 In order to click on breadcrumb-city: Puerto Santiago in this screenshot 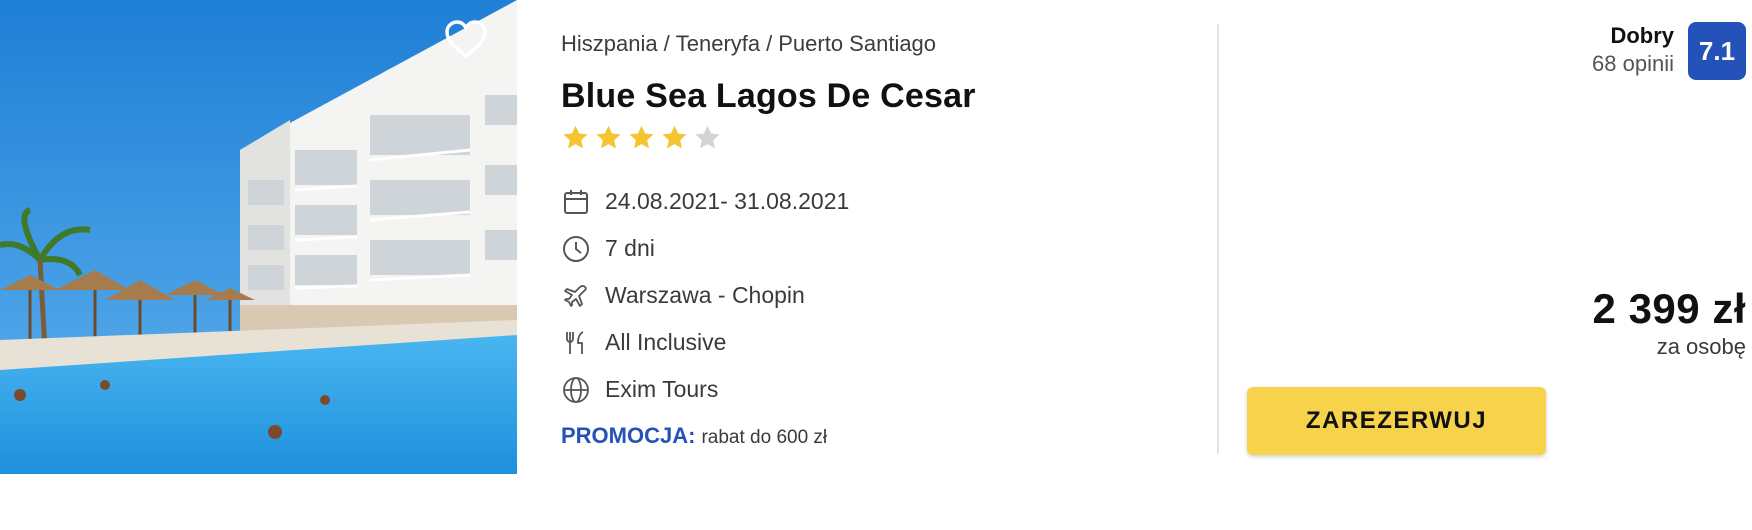, I will do `click(857, 43)`.